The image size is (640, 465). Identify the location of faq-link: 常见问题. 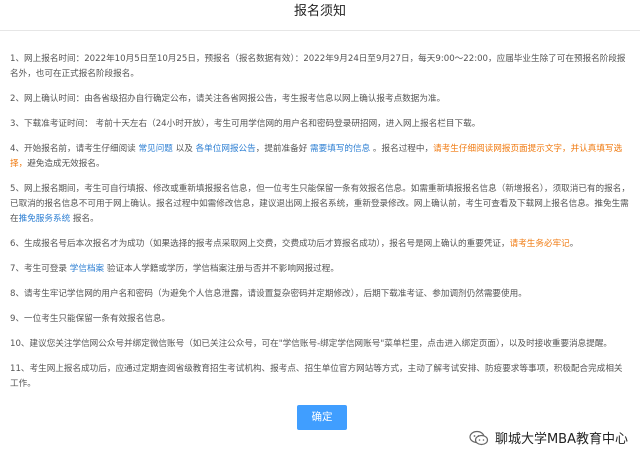
(156, 149).